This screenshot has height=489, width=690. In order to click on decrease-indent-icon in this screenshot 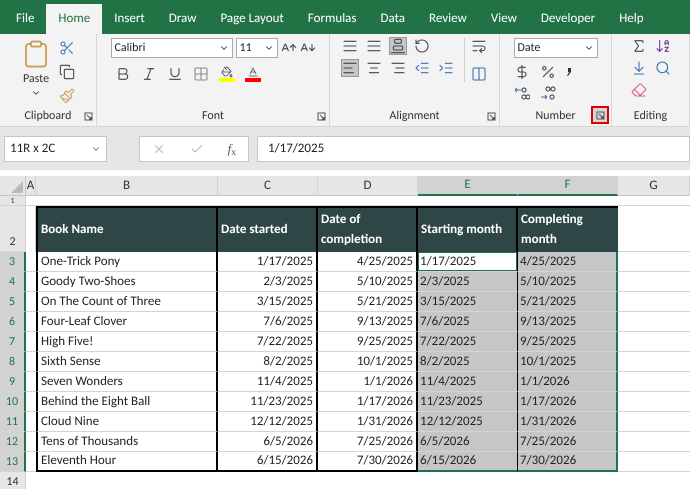, I will do `click(422, 68)`.